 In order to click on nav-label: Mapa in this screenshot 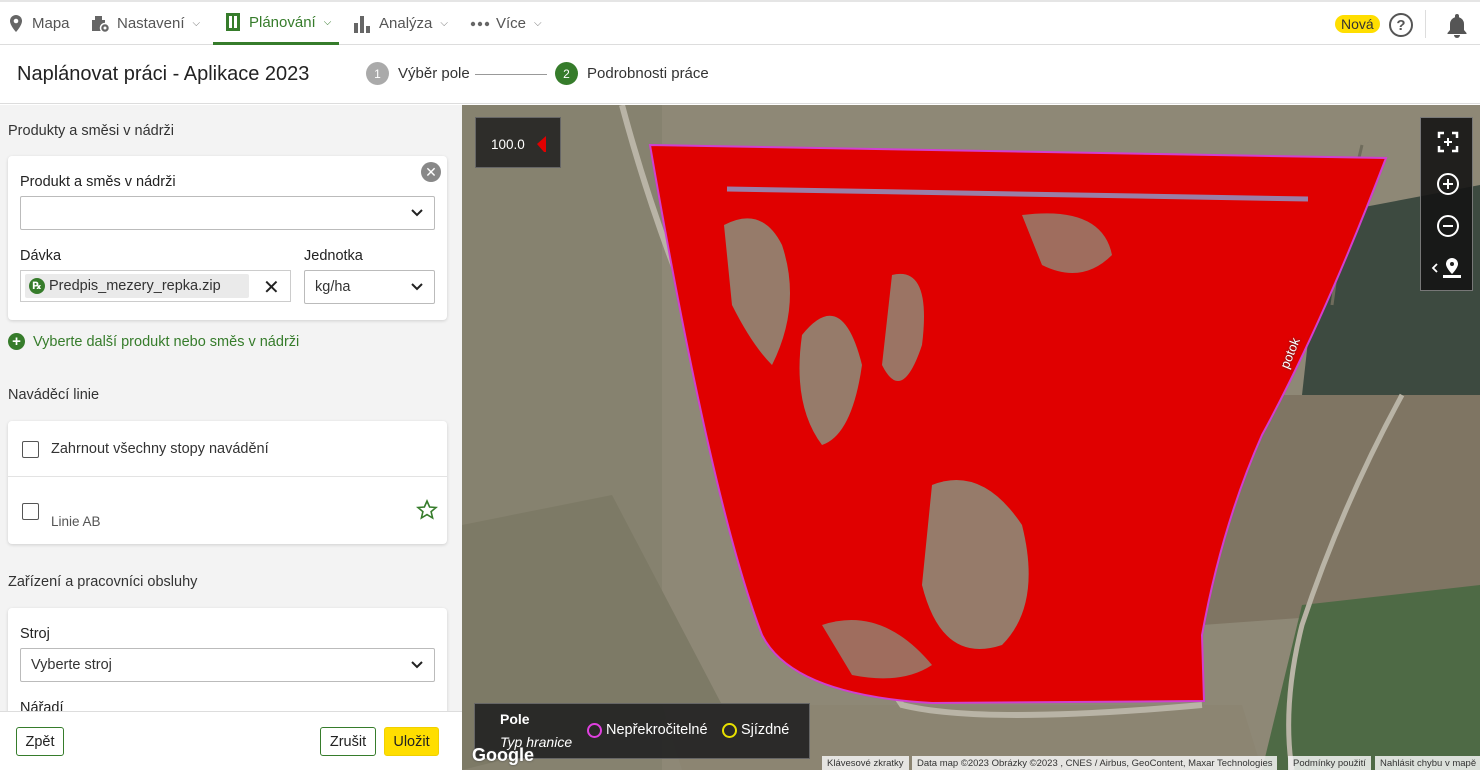, I will do `click(51, 23)`.